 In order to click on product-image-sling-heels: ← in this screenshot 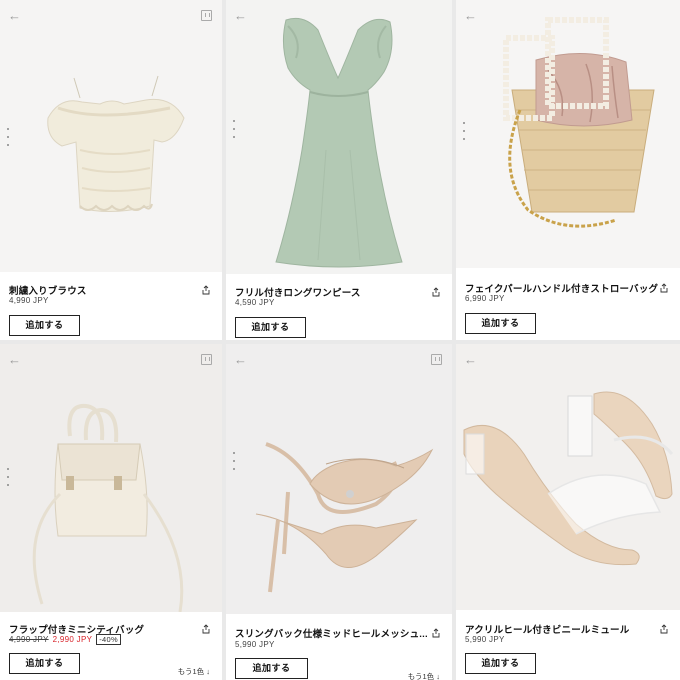, I will do `click(339, 479)`.